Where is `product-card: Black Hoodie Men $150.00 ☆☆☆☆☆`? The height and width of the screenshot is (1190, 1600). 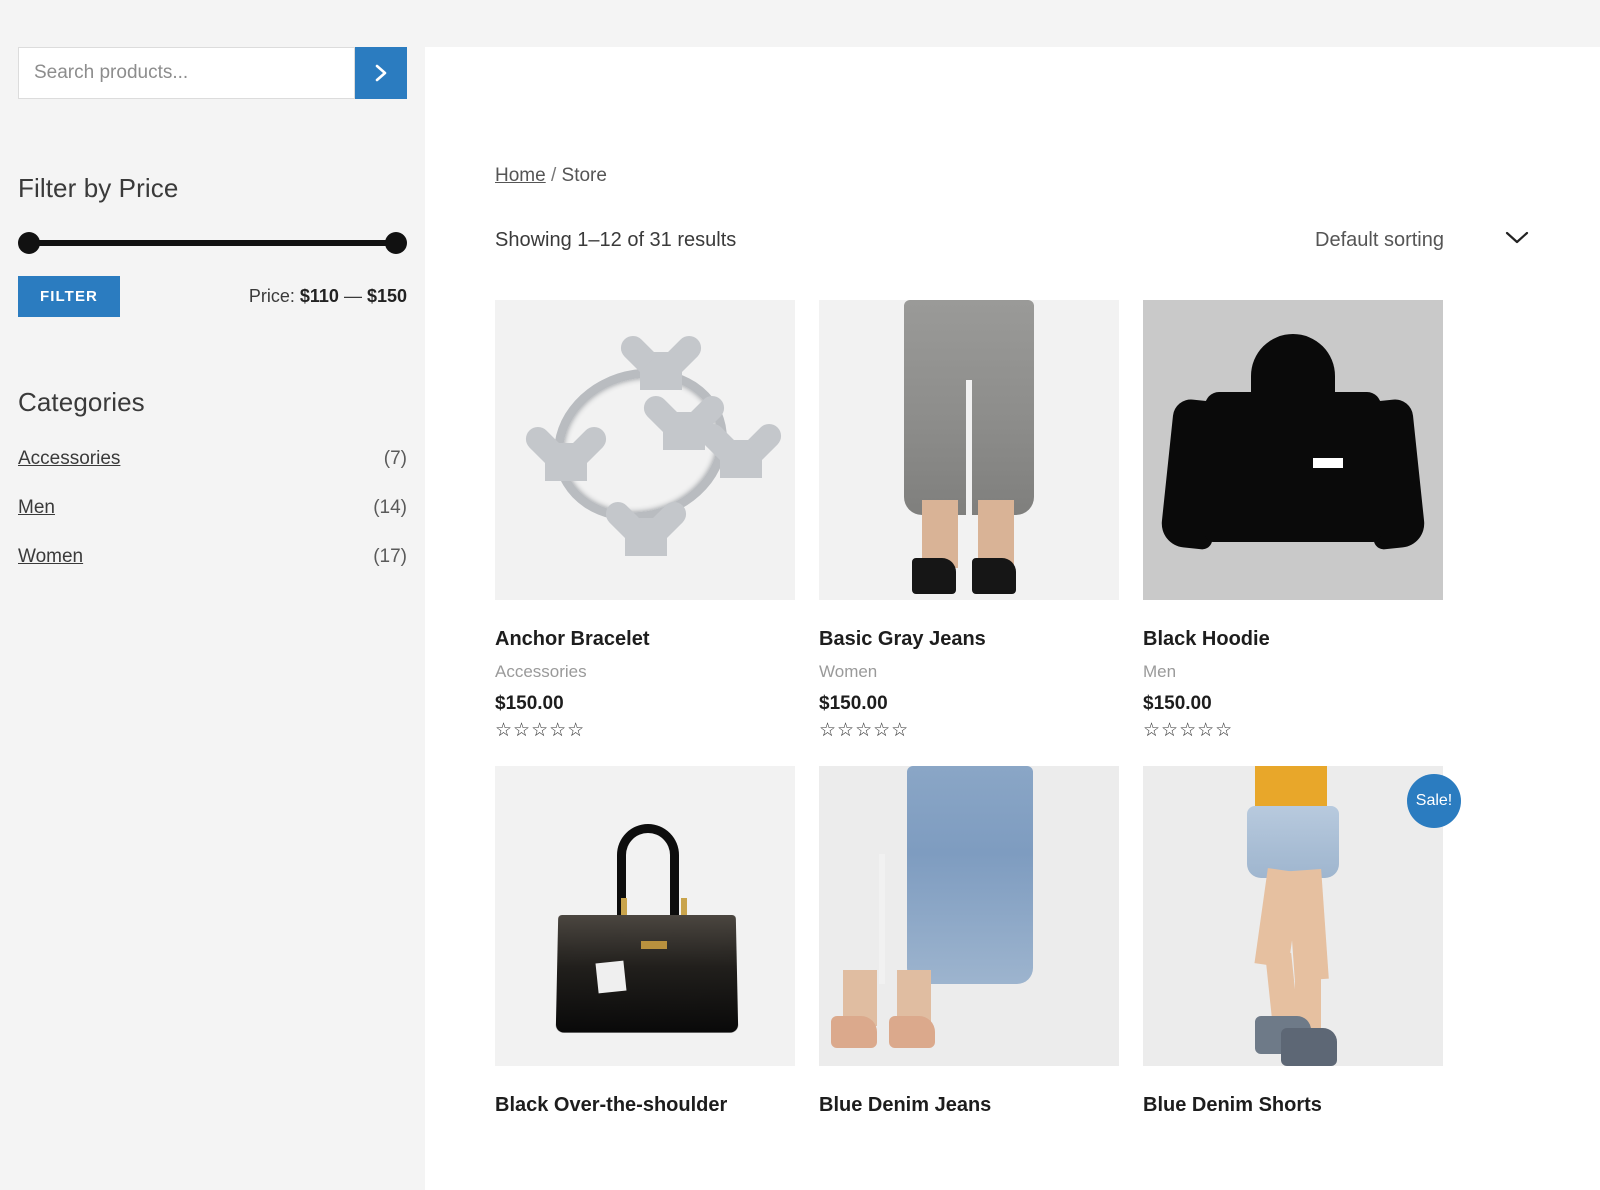 product-card: Black Hoodie Men $150.00 ☆☆☆☆☆ is located at coordinates (1293, 520).